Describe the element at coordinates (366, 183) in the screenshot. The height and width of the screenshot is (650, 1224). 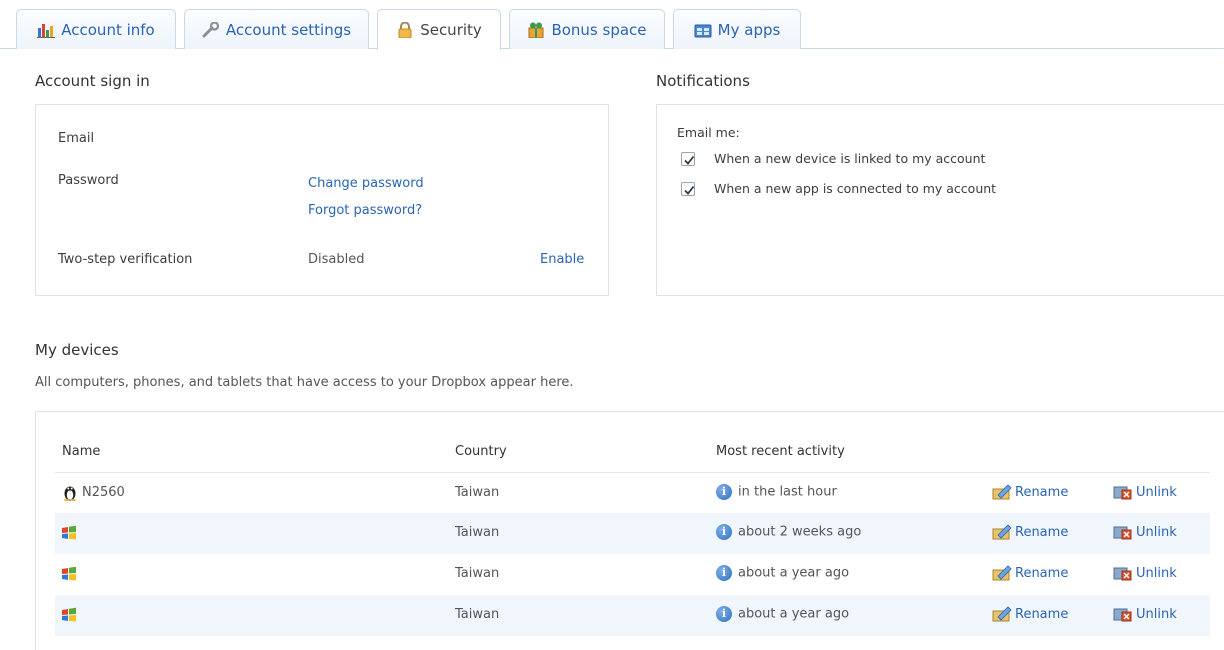
I see `change-password-link: Change password` at that location.